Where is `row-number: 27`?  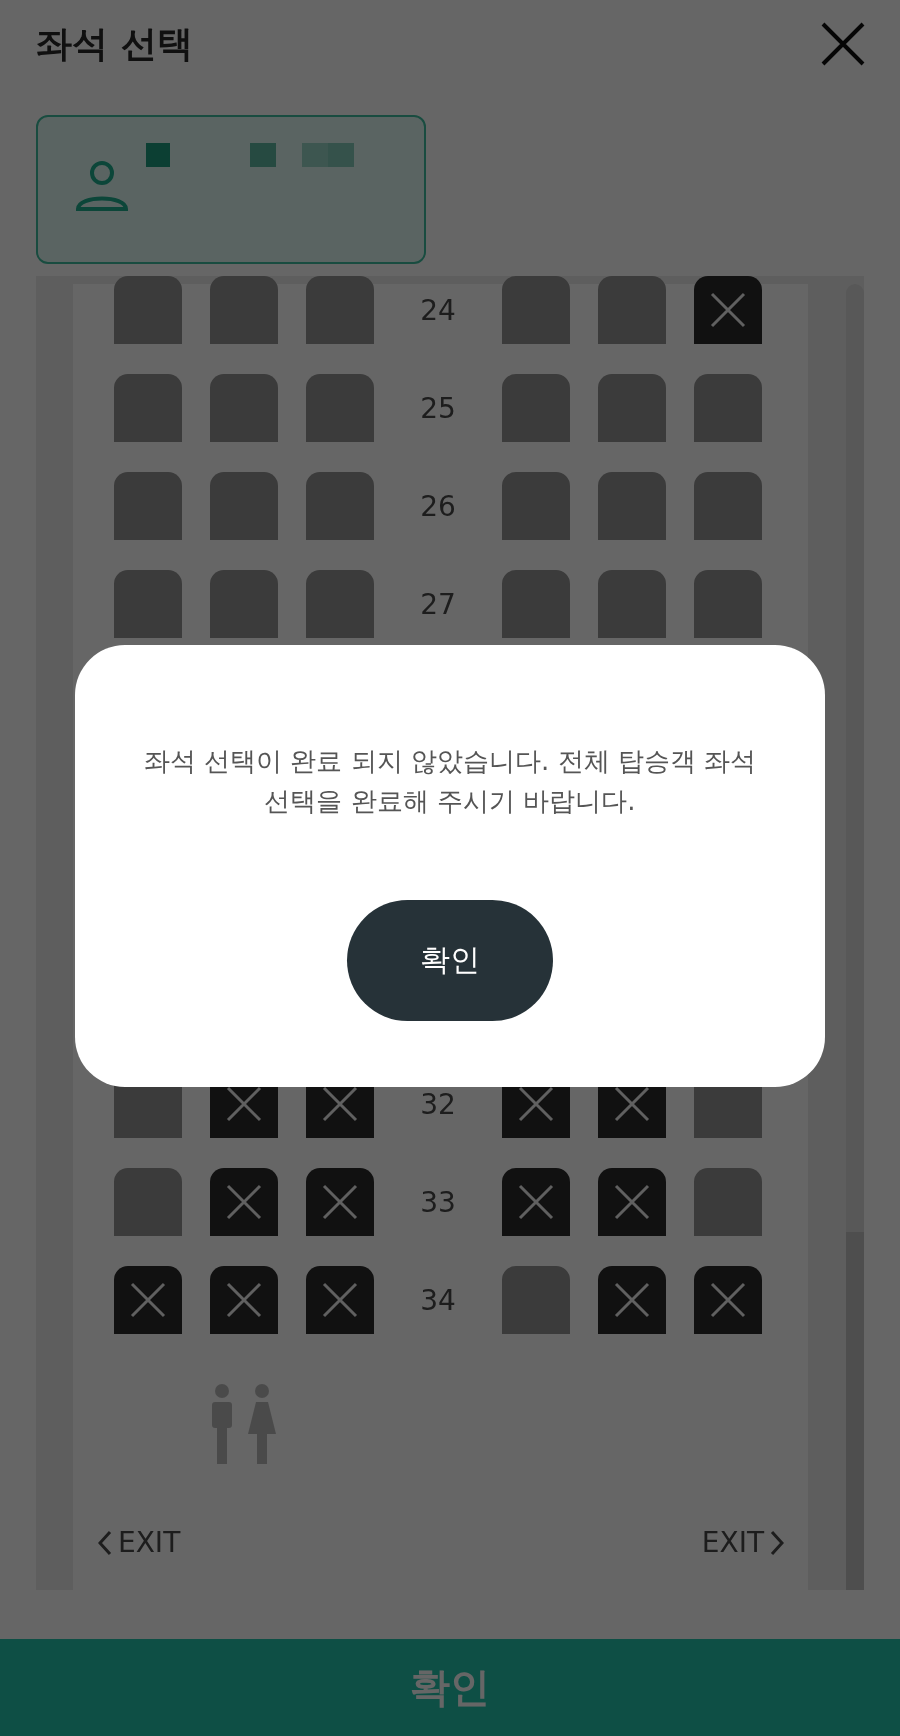
row-number: 27 is located at coordinates (438, 604).